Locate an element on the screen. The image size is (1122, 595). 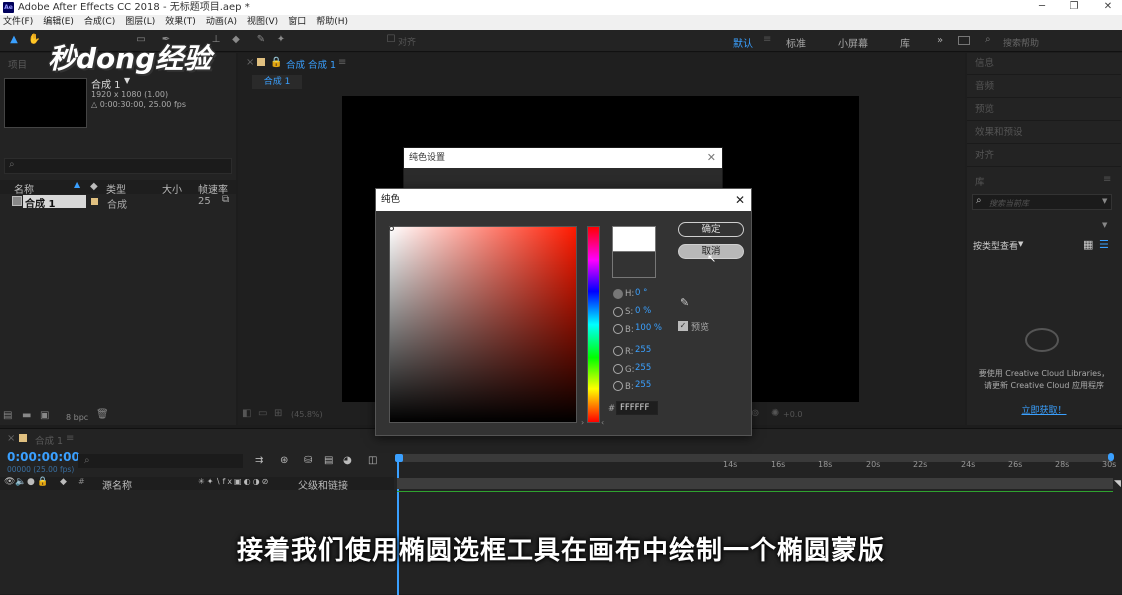
preview-checkbox: ✓ is located at coordinates (683, 326).